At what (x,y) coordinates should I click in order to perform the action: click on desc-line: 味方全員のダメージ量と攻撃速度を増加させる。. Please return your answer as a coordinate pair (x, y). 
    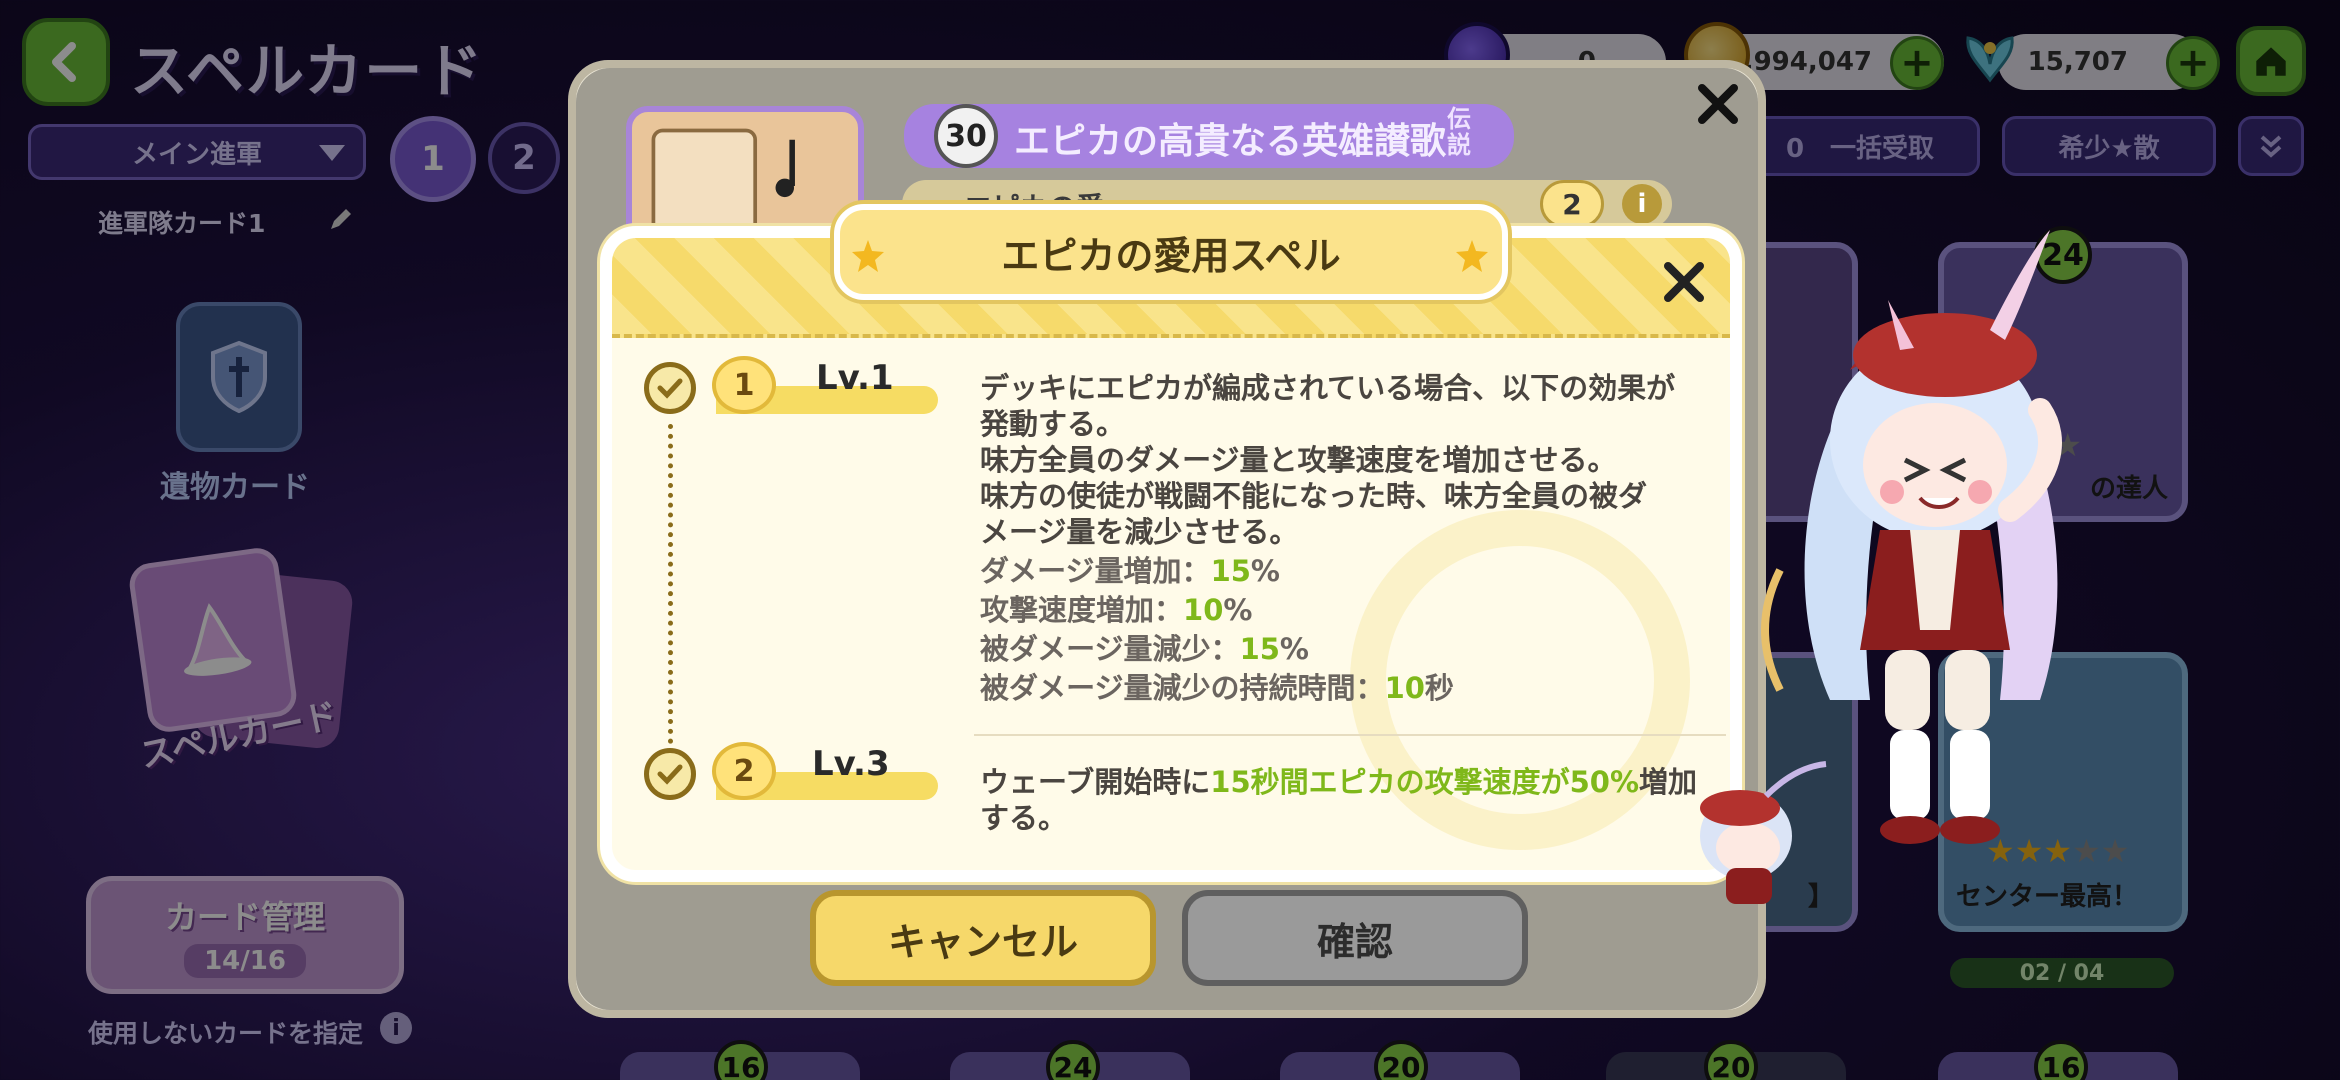
    Looking at the image, I should click on (1298, 460).